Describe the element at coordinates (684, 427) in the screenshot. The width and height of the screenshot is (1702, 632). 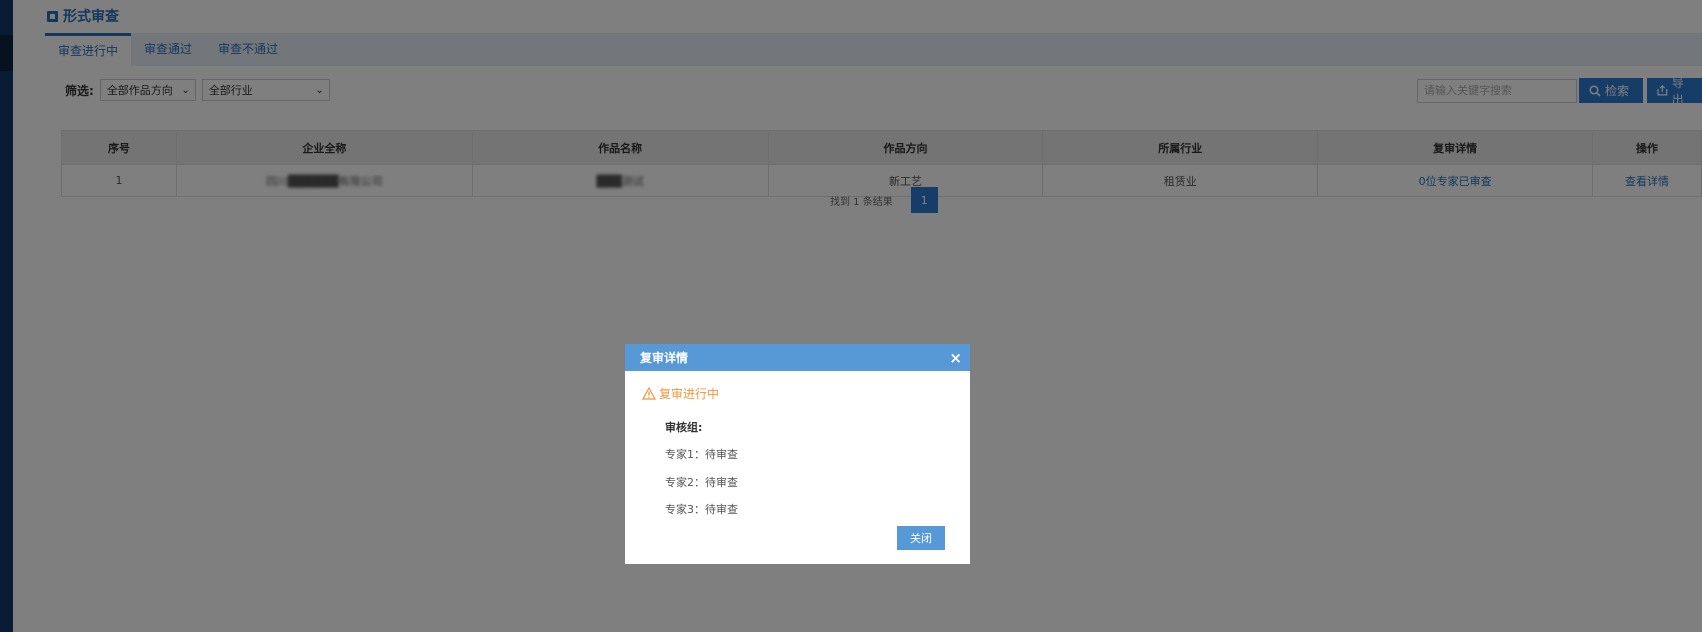
I see `review-group-label: 审核组:` at that location.